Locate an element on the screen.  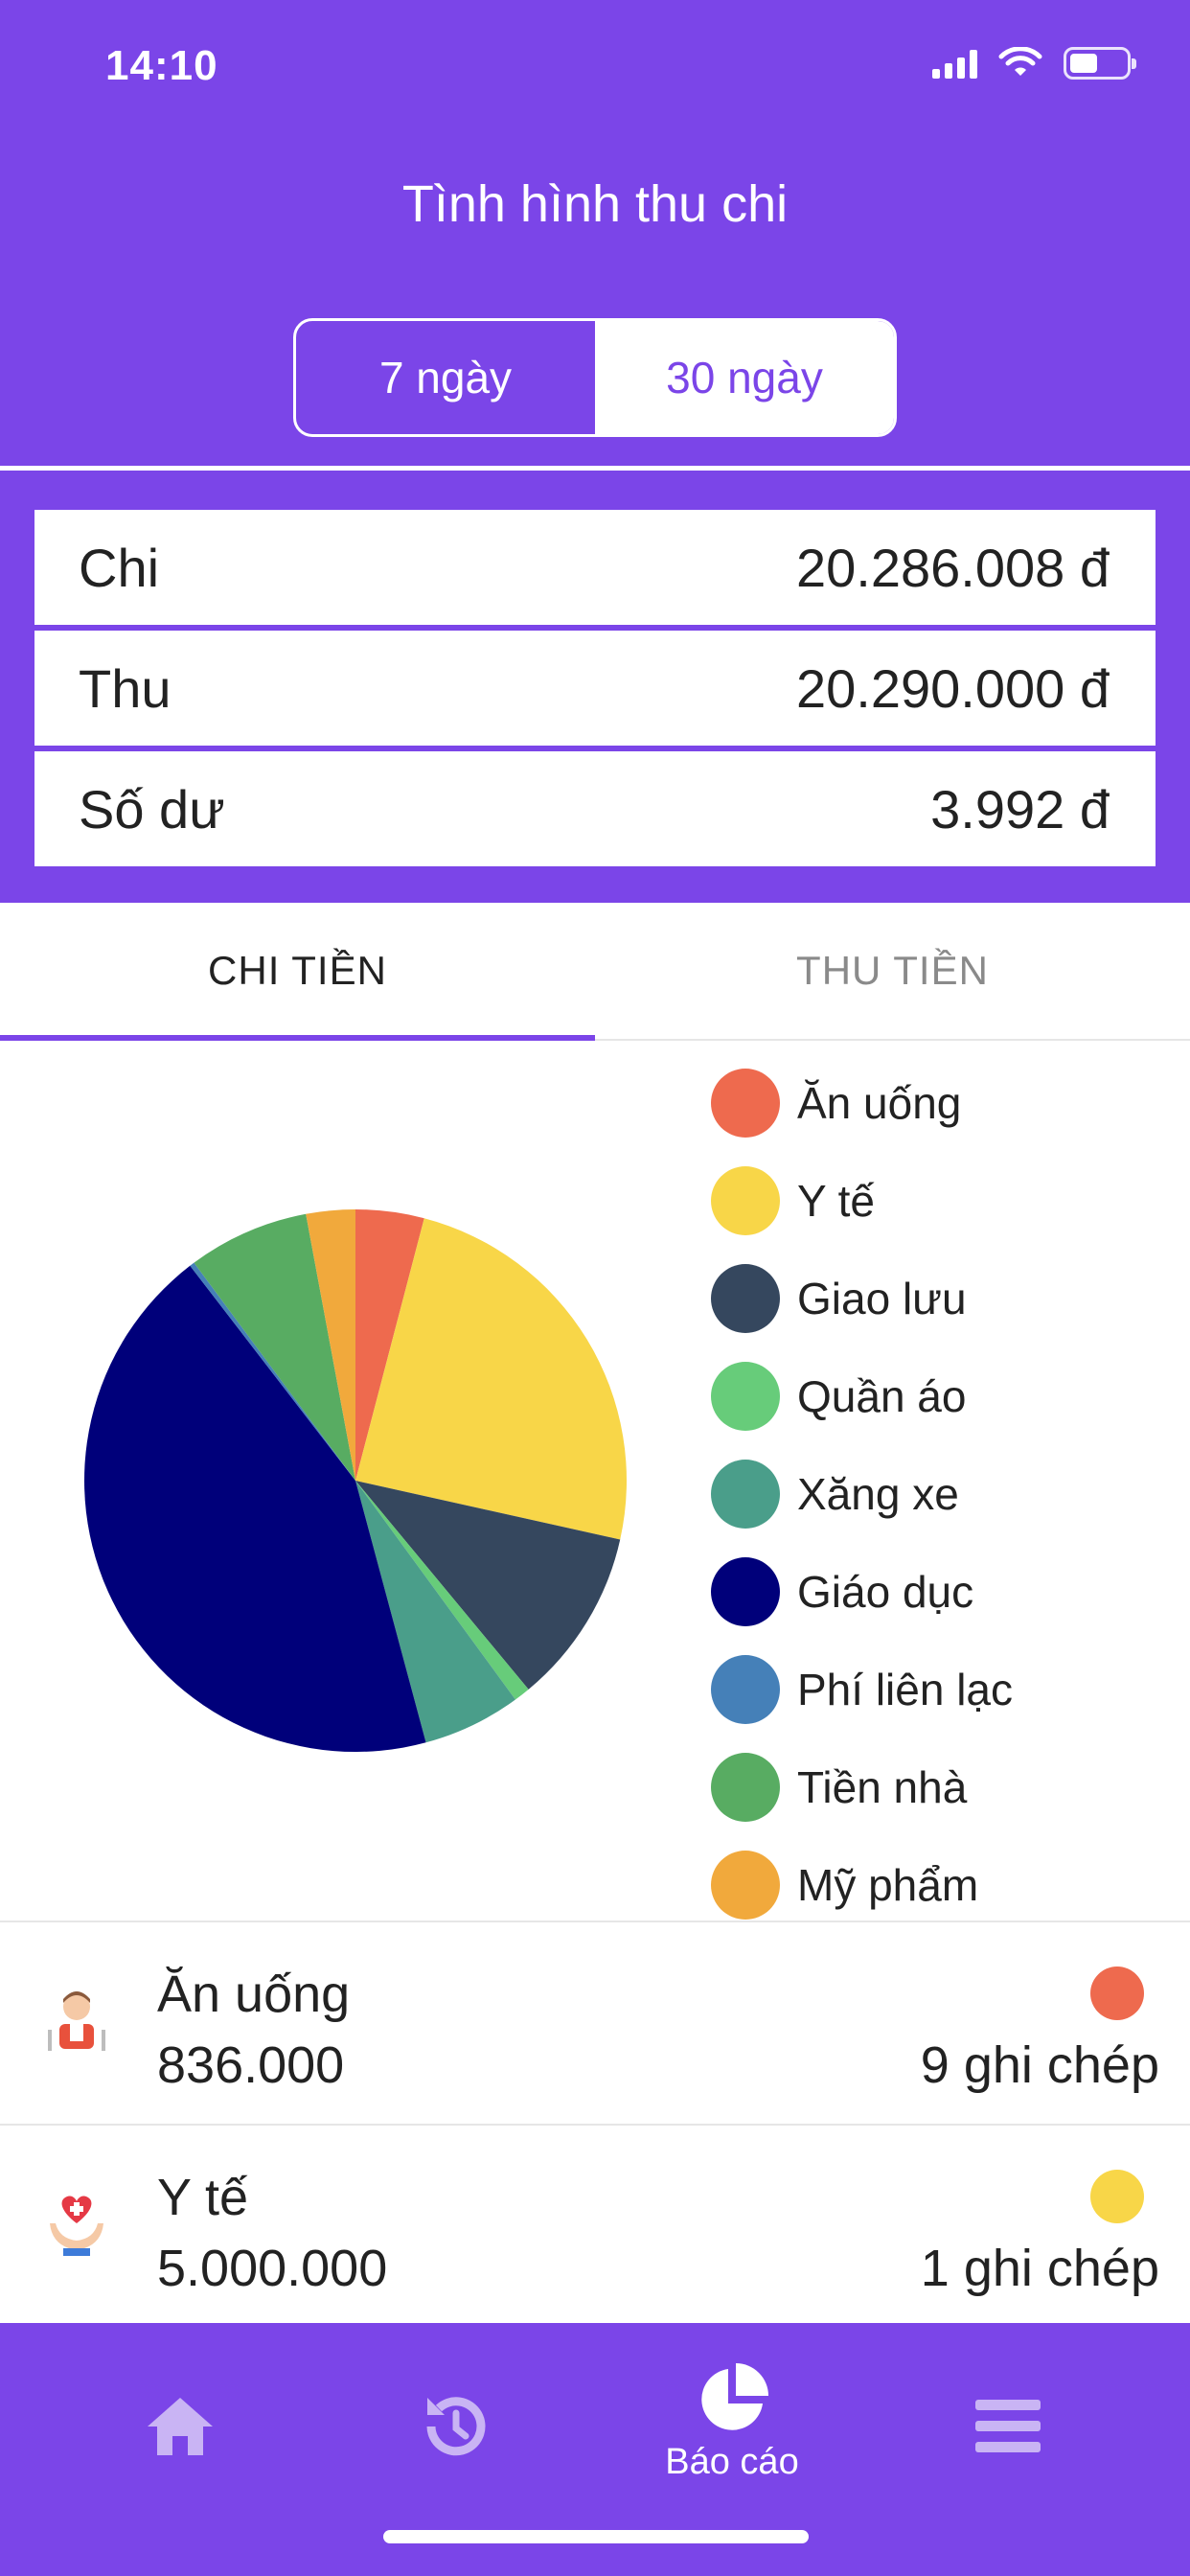
nav-home is located at coordinates (180, 2402).